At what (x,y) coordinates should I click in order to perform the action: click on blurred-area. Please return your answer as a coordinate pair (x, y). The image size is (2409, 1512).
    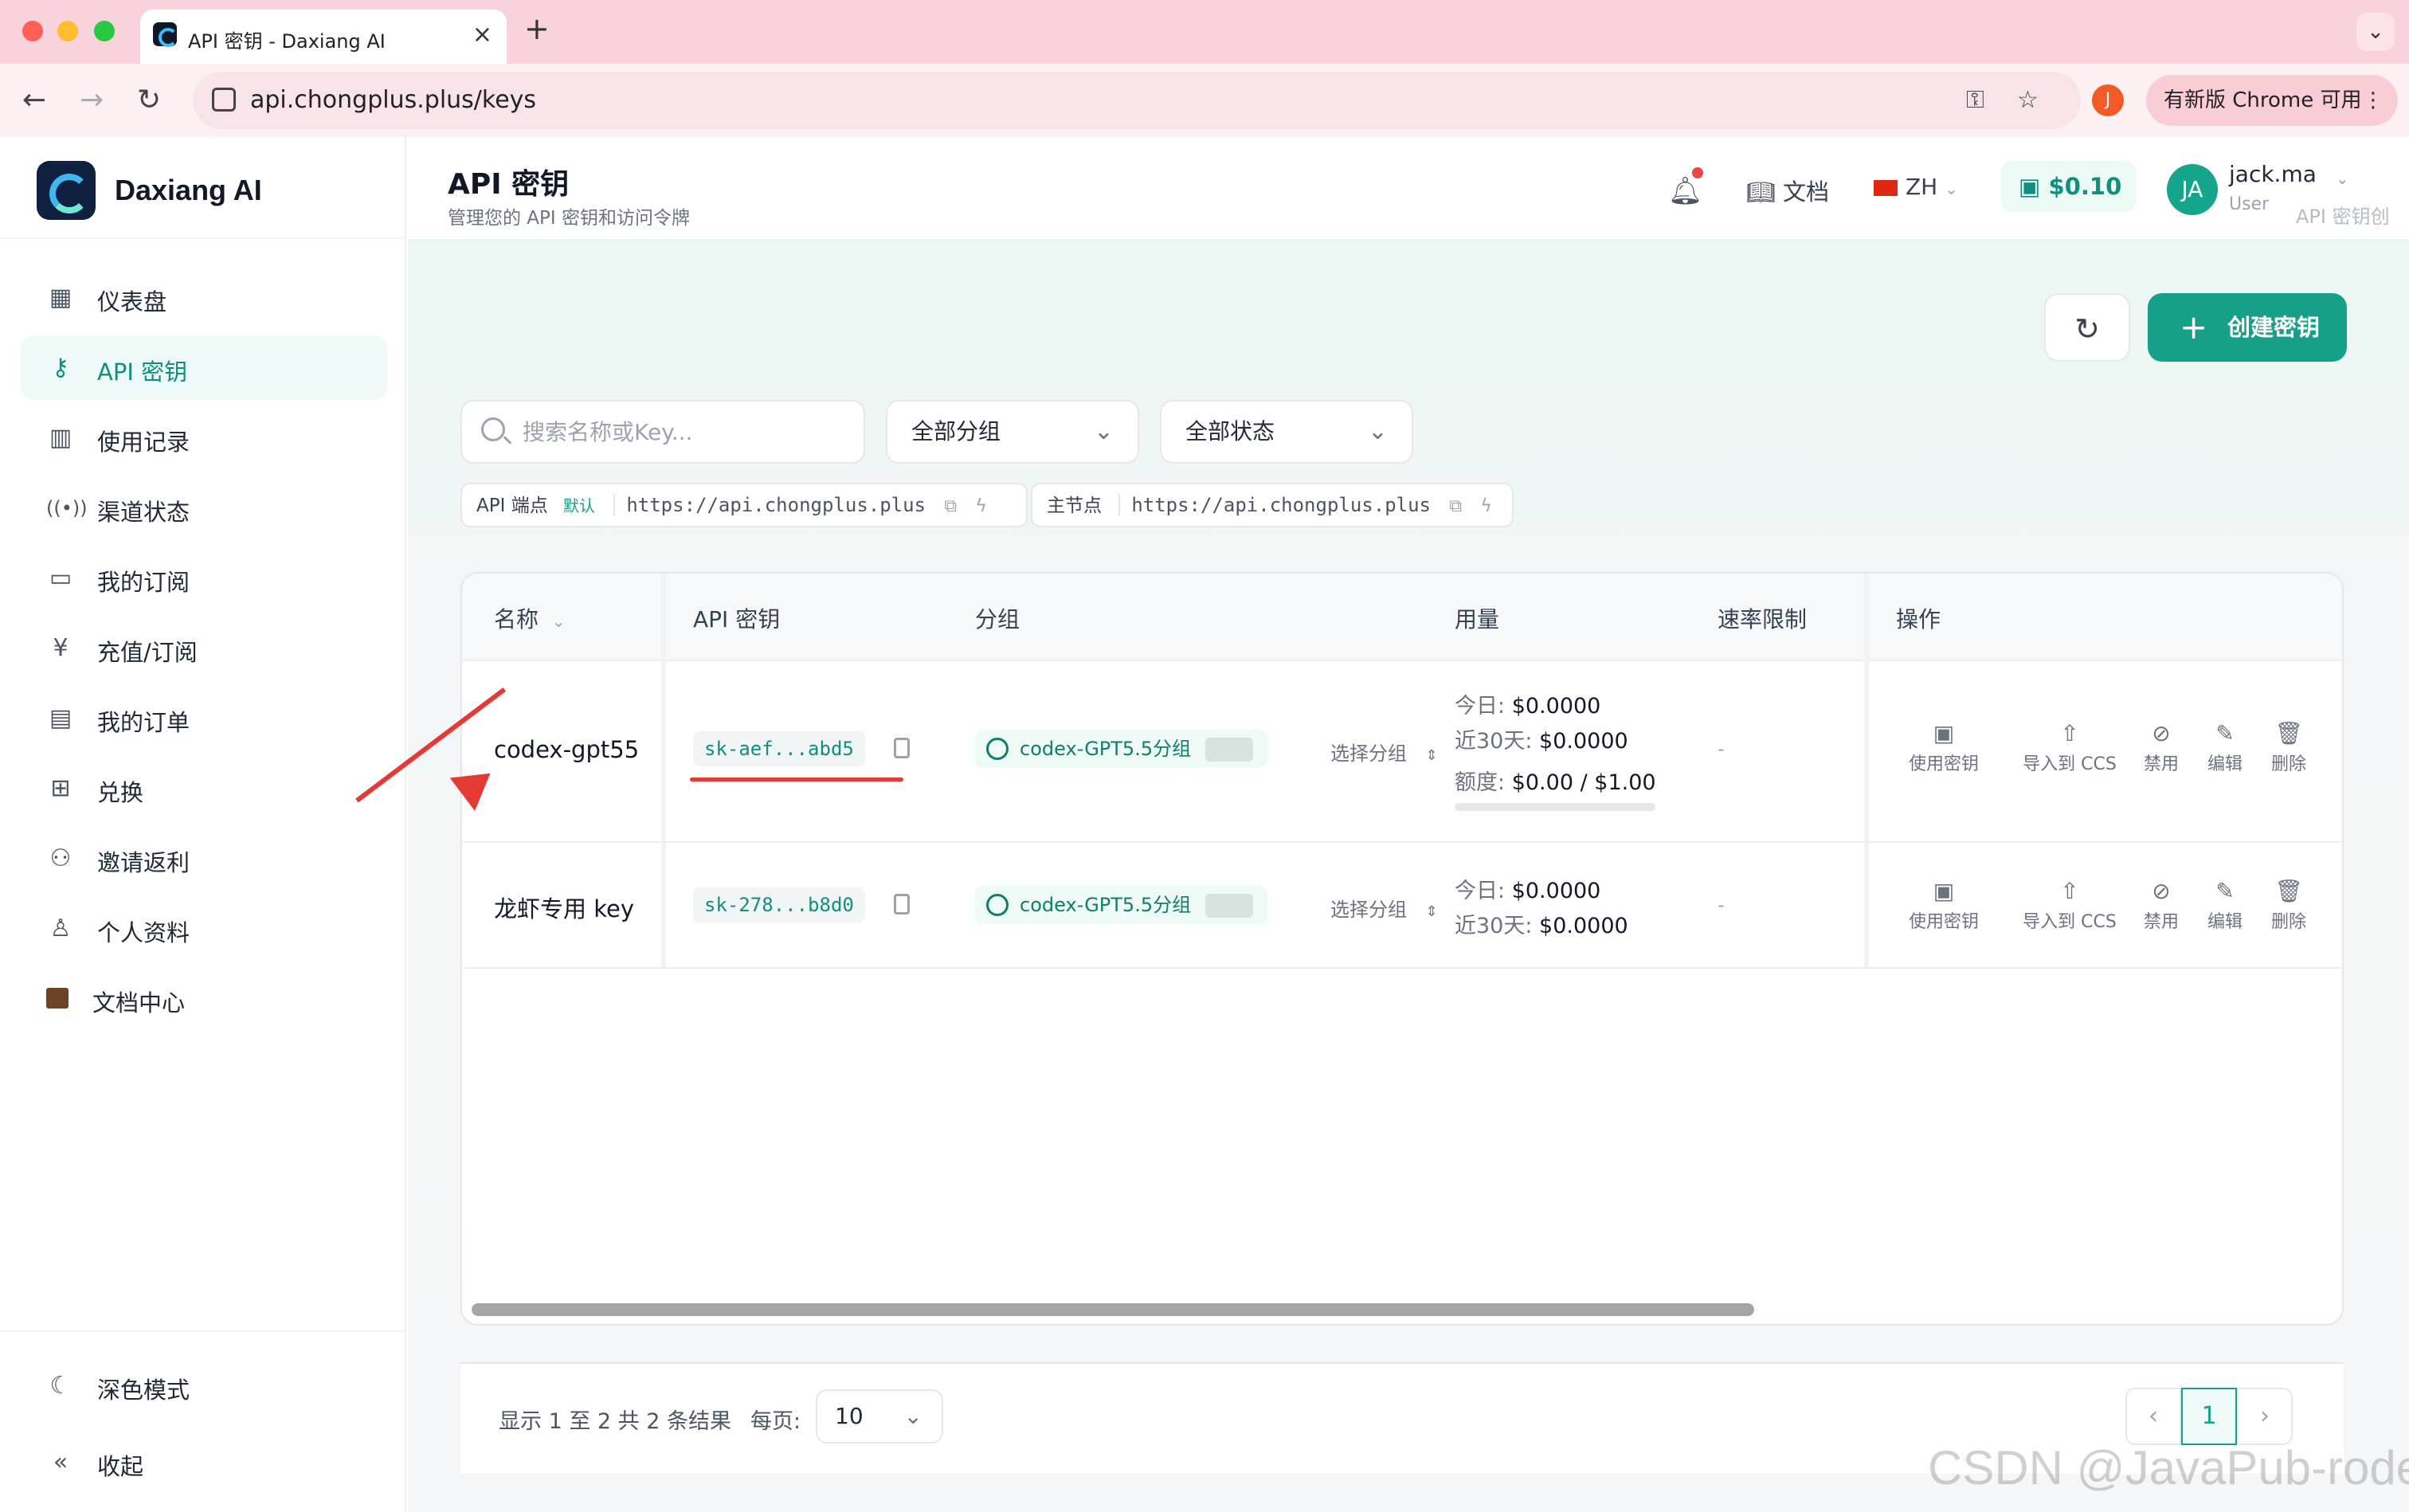
    Looking at the image, I should click on (1228, 750).